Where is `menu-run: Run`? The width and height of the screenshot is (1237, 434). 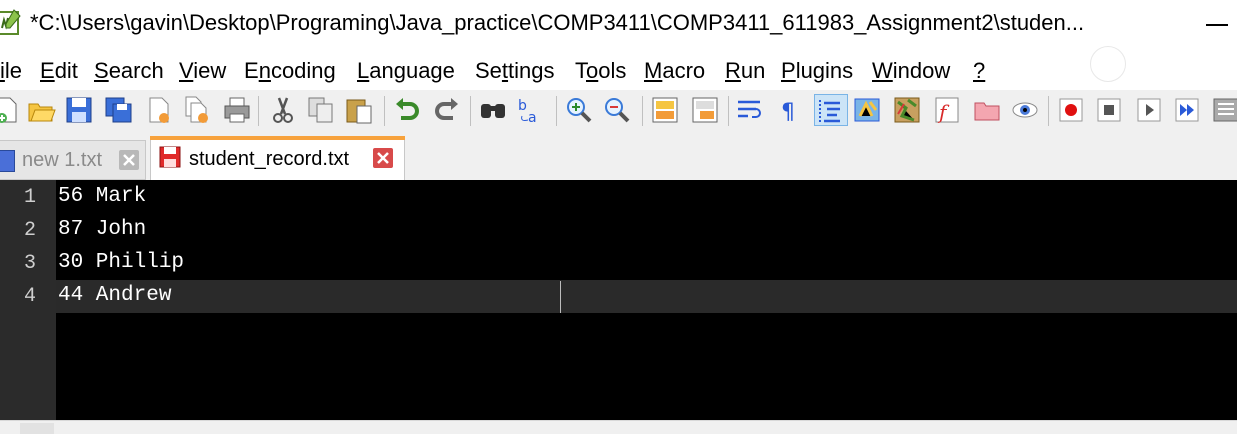
menu-run: Run is located at coordinates (745, 71).